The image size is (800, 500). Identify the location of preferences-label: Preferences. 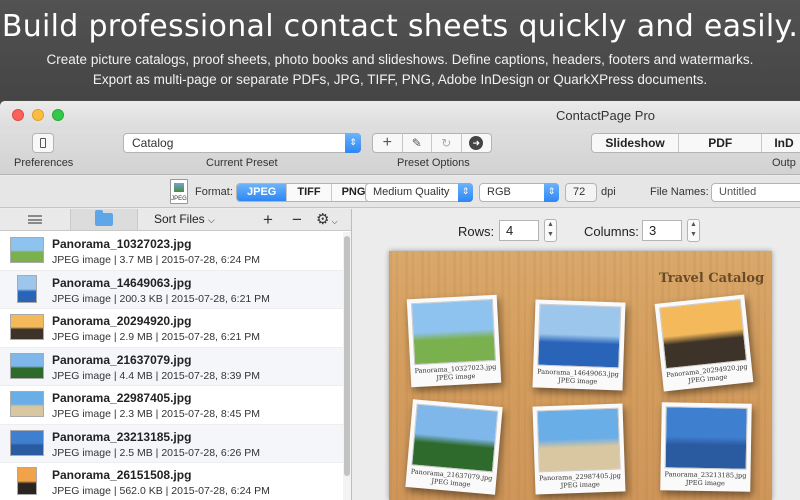
(44, 163).